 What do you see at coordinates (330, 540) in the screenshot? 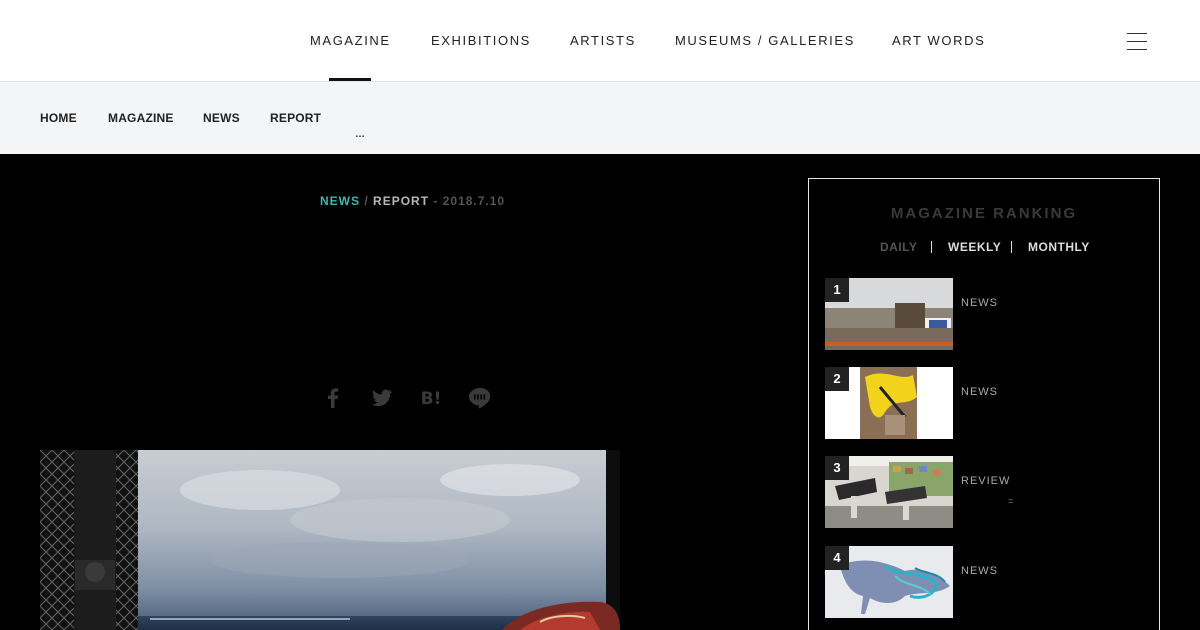
I see `article-hero-image` at bounding box center [330, 540].